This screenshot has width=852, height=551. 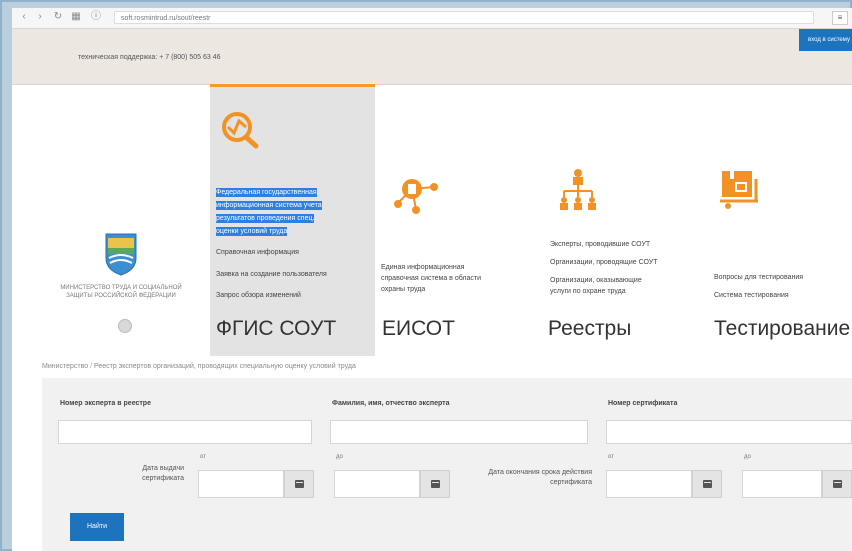 What do you see at coordinates (825, 40) in the screenshot?
I see `login-button: вход в систему` at bounding box center [825, 40].